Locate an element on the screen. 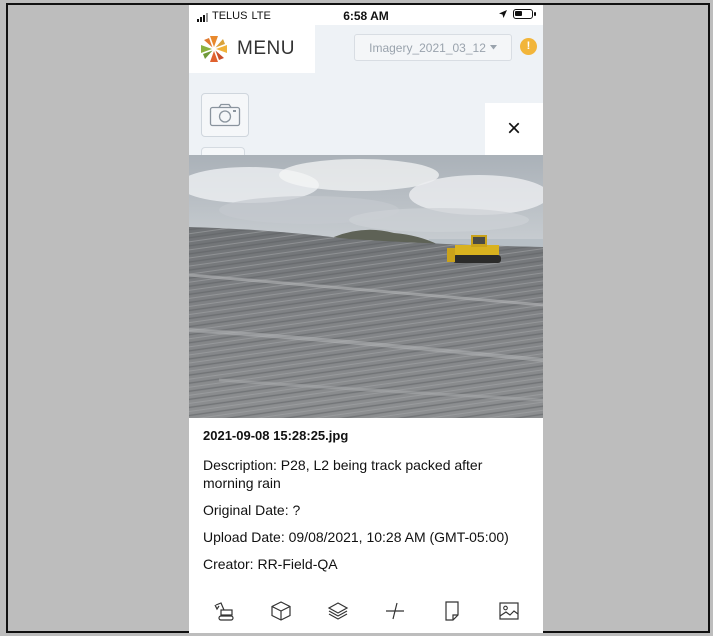 The height and width of the screenshot is (636, 713). logo-icon is located at coordinates (214, 49).